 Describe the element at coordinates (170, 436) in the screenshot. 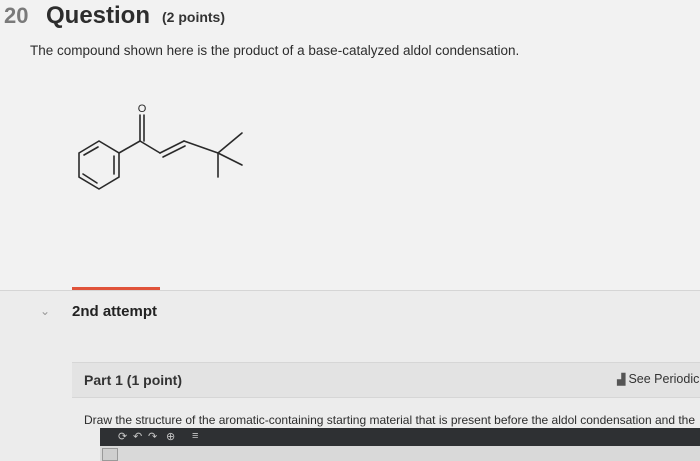

I see `zoom-icon: ⊕` at that location.